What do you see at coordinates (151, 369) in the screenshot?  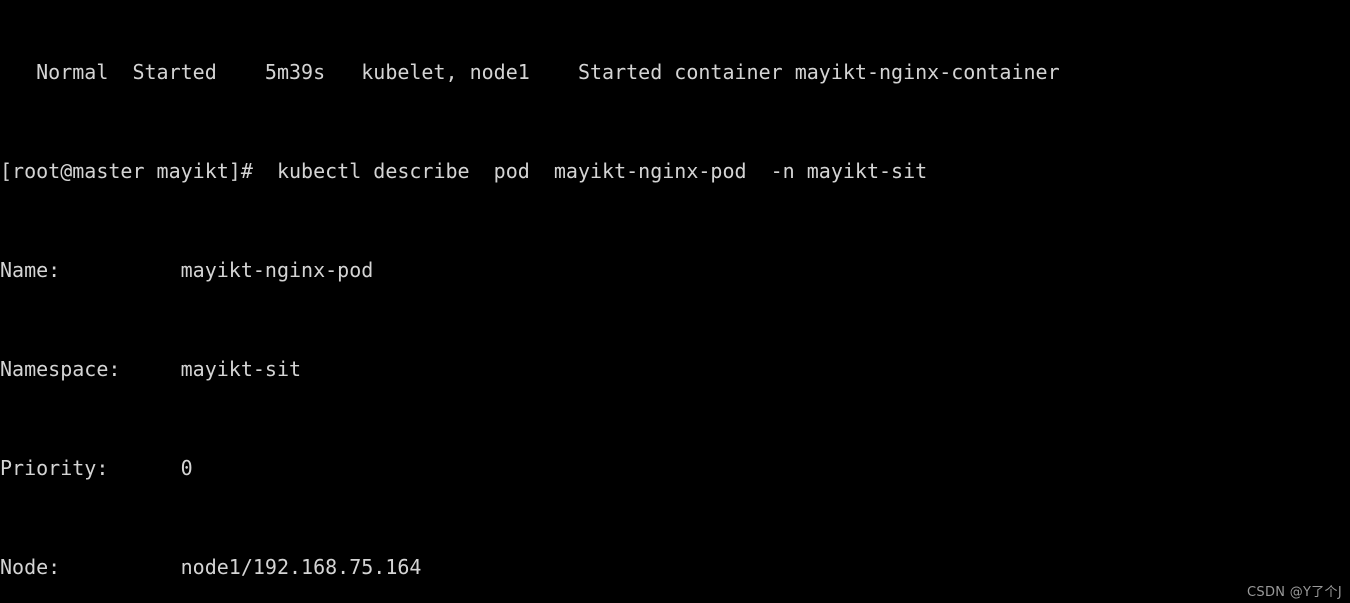 I see `terminal-line-namespace: Namespace: mayikt-sit` at bounding box center [151, 369].